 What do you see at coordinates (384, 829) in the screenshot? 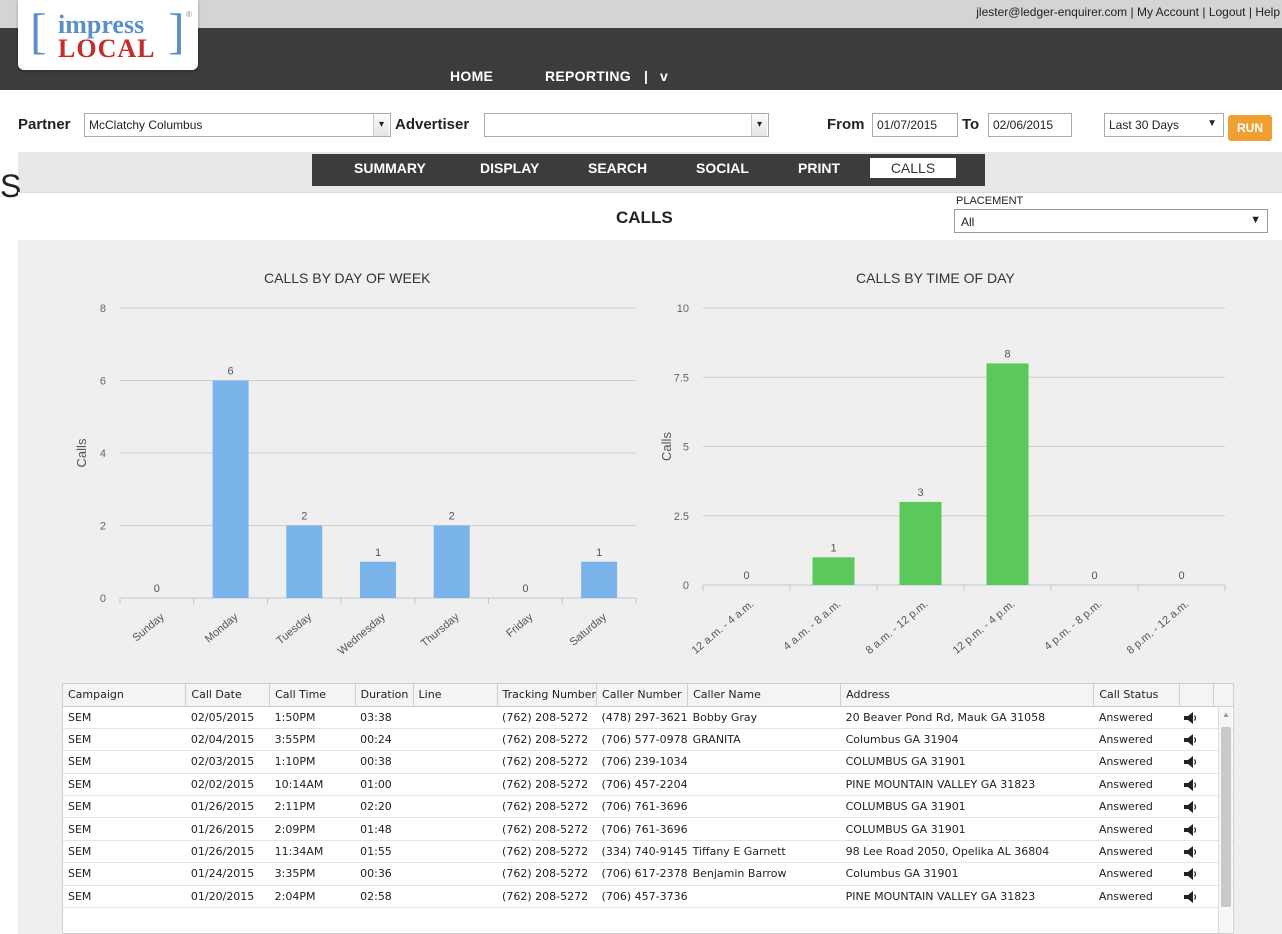
I see `cell-duration: 01:48` at bounding box center [384, 829].